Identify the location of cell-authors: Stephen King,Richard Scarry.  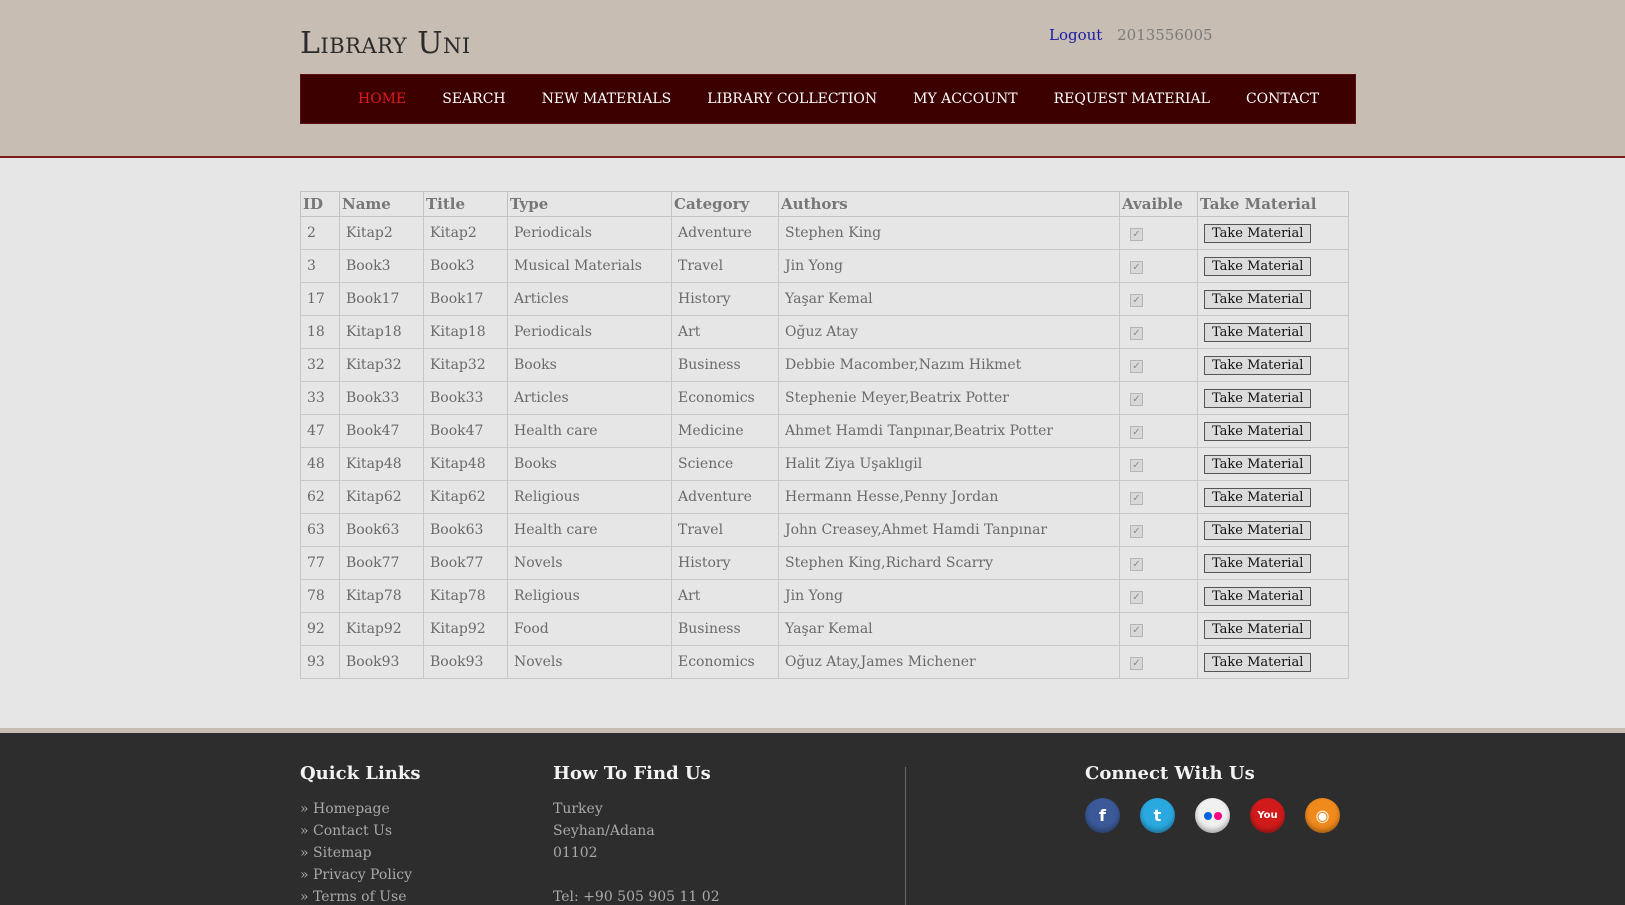
(949, 563).